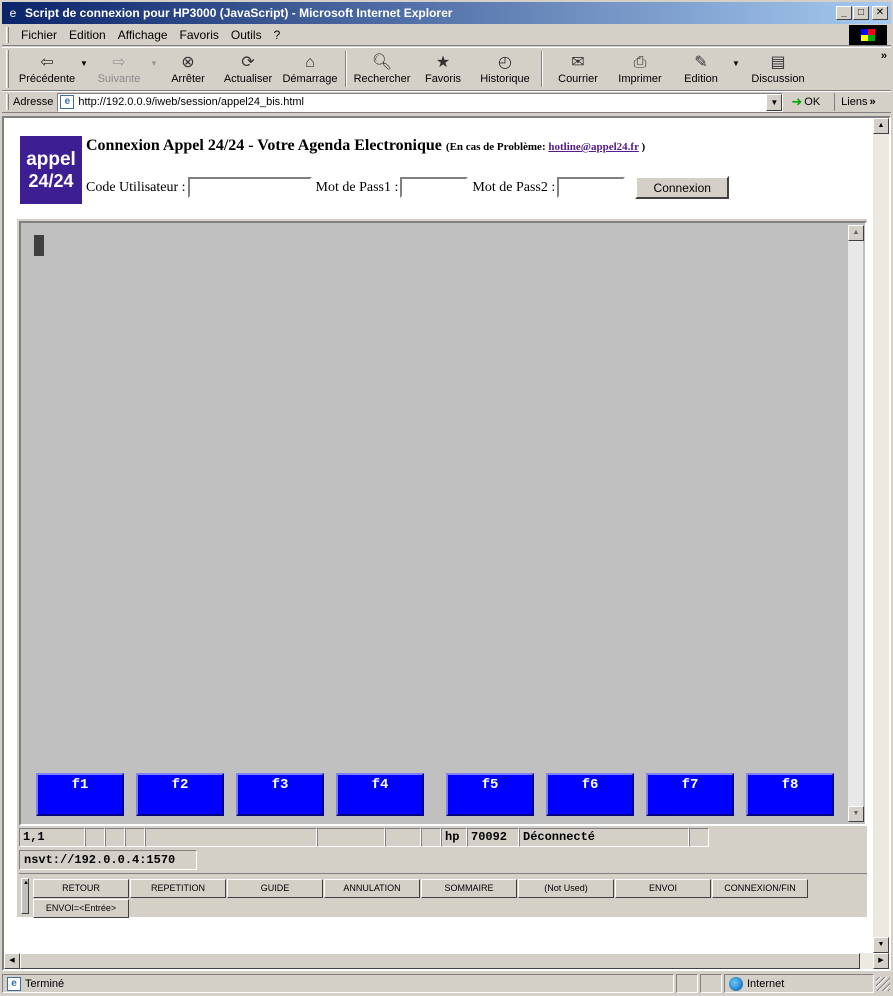  What do you see at coordinates (280, 794) in the screenshot?
I see `fkey-f3: f3` at bounding box center [280, 794].